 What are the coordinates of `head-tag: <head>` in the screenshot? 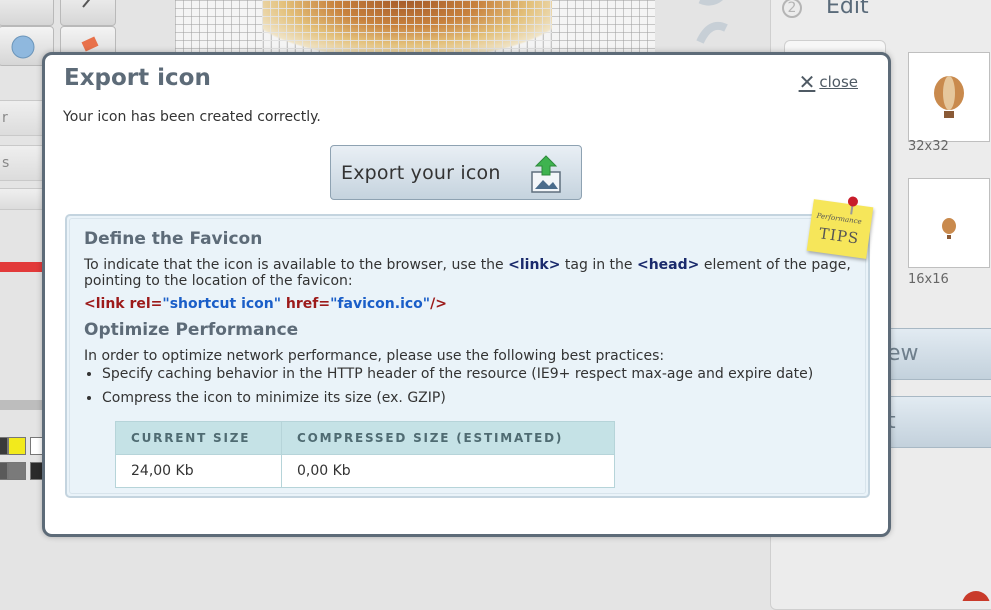 It's located at (668, 265).